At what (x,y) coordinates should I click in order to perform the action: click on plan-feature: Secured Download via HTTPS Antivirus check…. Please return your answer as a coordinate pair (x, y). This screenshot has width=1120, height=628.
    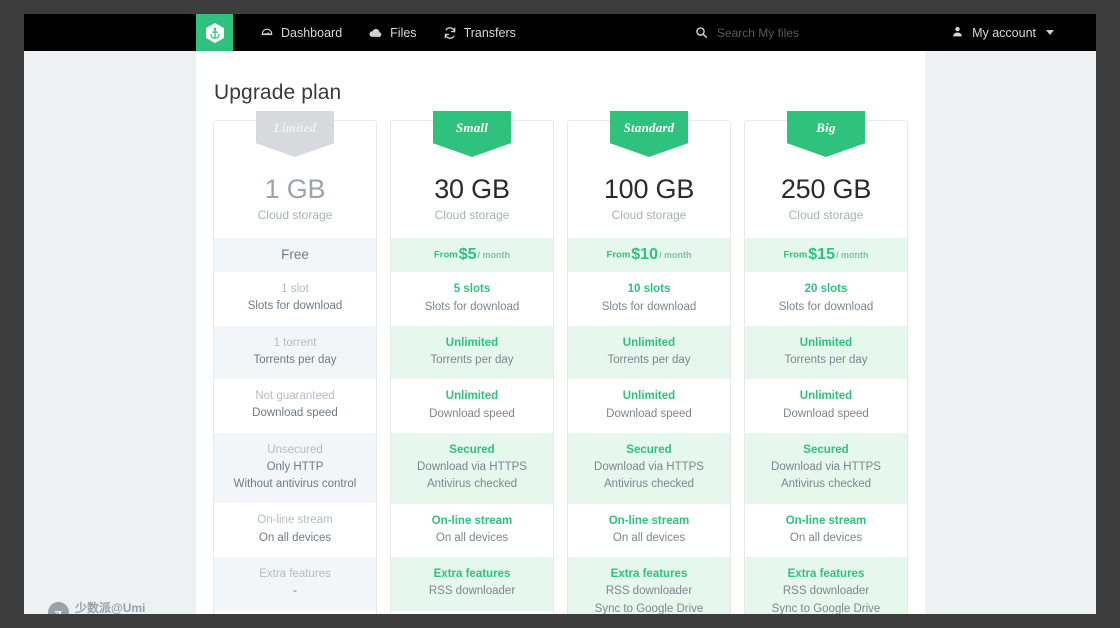
    Looking at the image, I should click on (826, 468).